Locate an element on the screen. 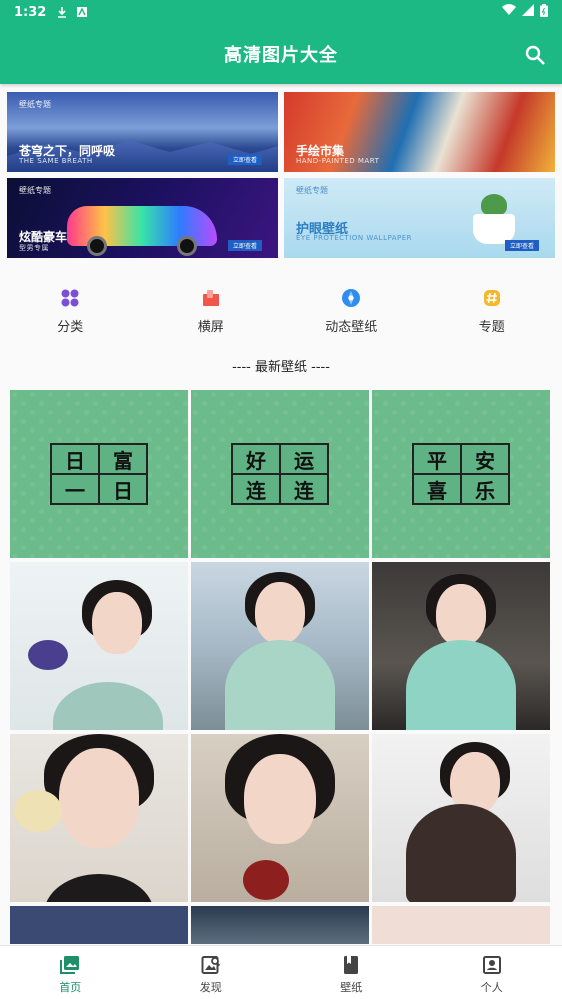 The height and width of the screenshot is (999, 562). calligraphy-char: 安 is located at coordinates (485, 459).